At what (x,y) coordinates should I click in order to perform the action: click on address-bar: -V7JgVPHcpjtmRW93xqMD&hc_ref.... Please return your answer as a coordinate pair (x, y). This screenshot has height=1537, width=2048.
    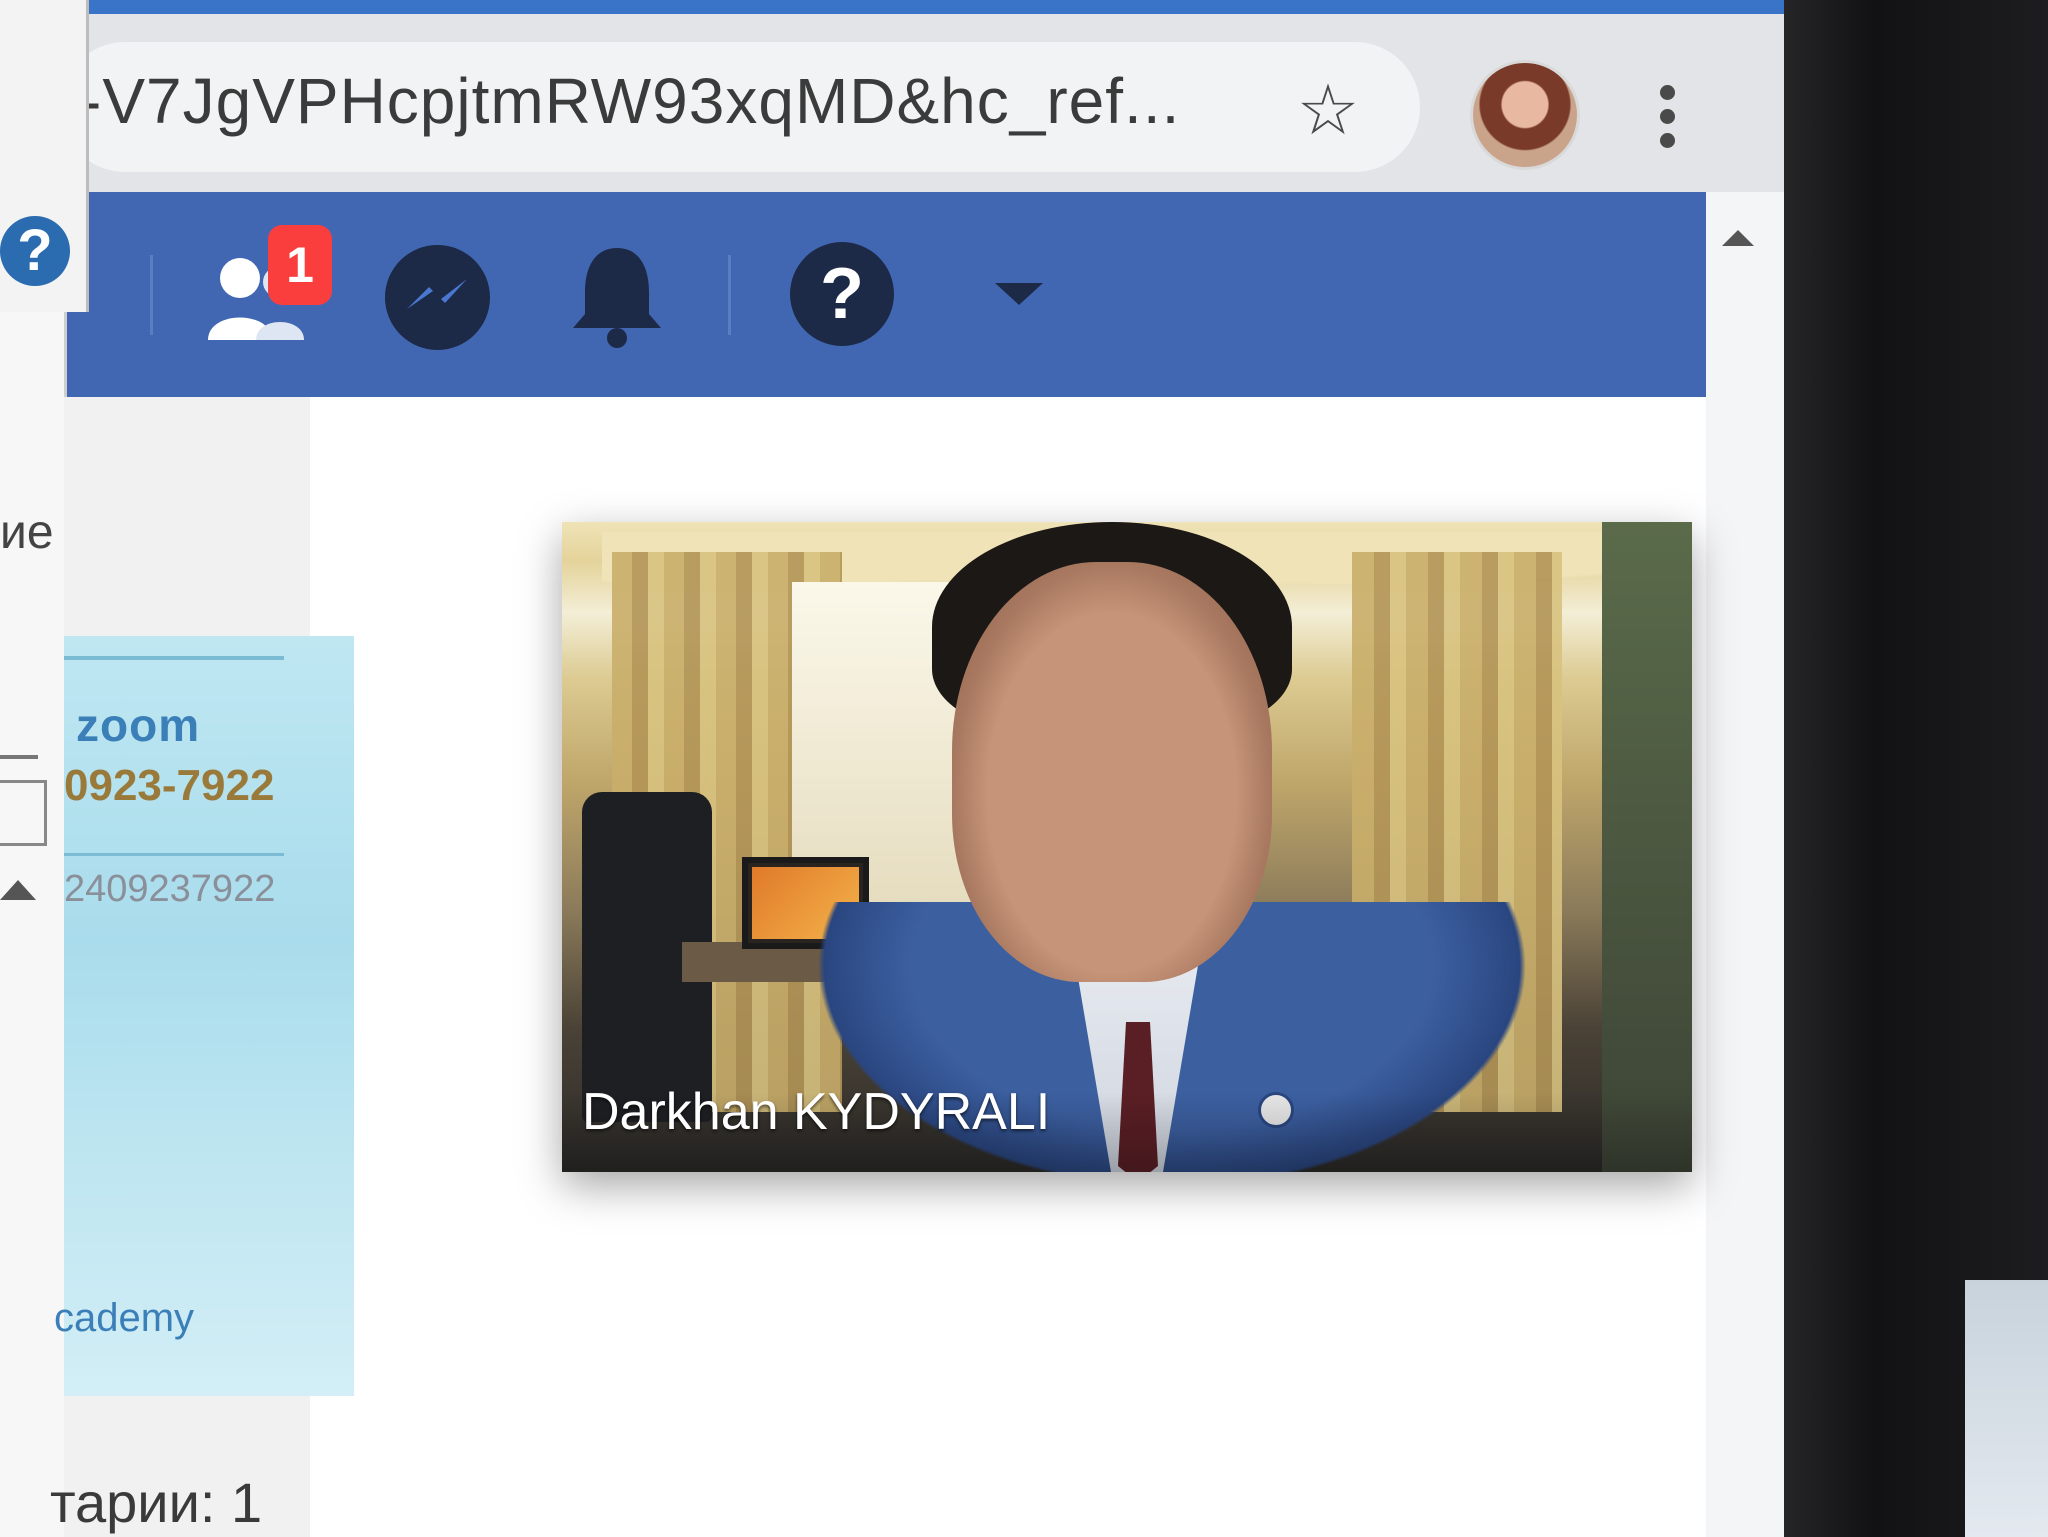
    Looking at the image, I should click on (740, 107).